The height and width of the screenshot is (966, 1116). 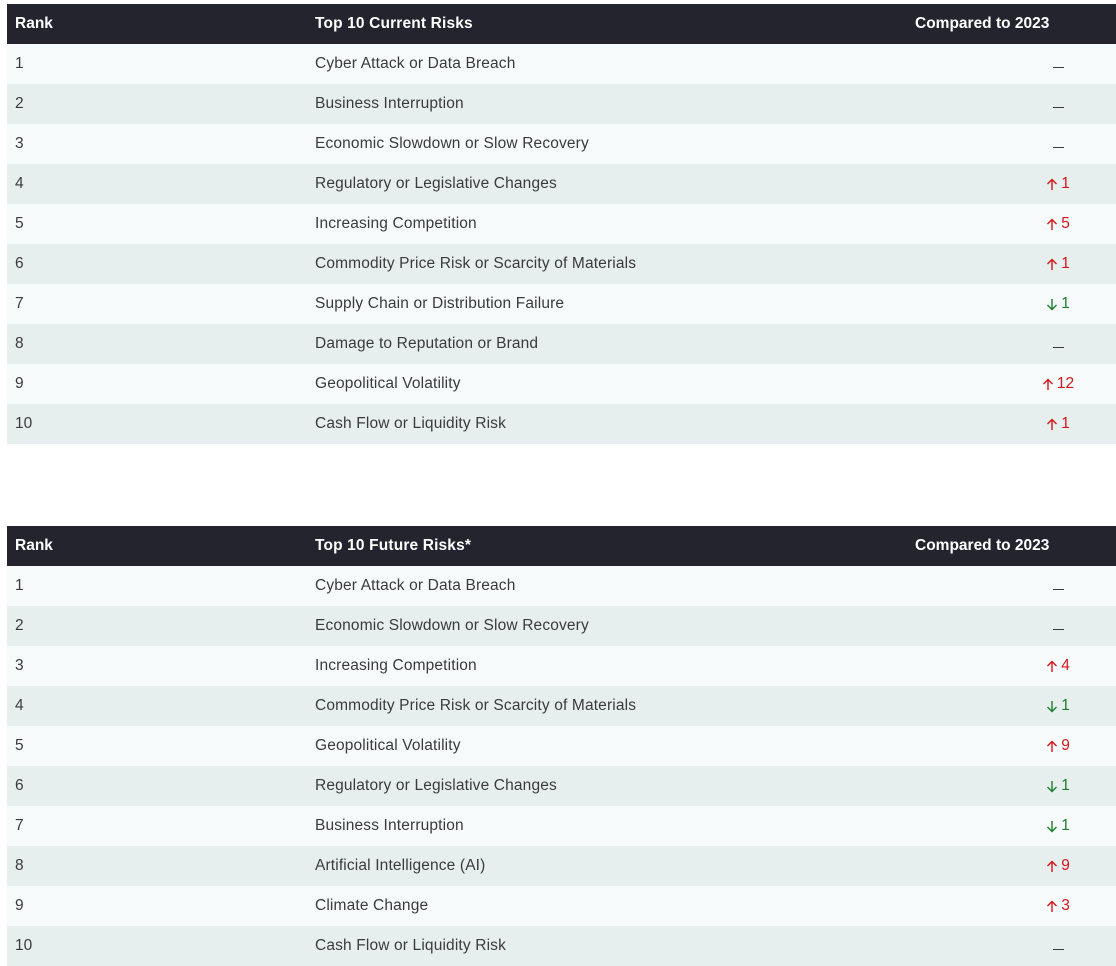 I want to click on rank-change-value: 4, so click(x=1065, y=665).